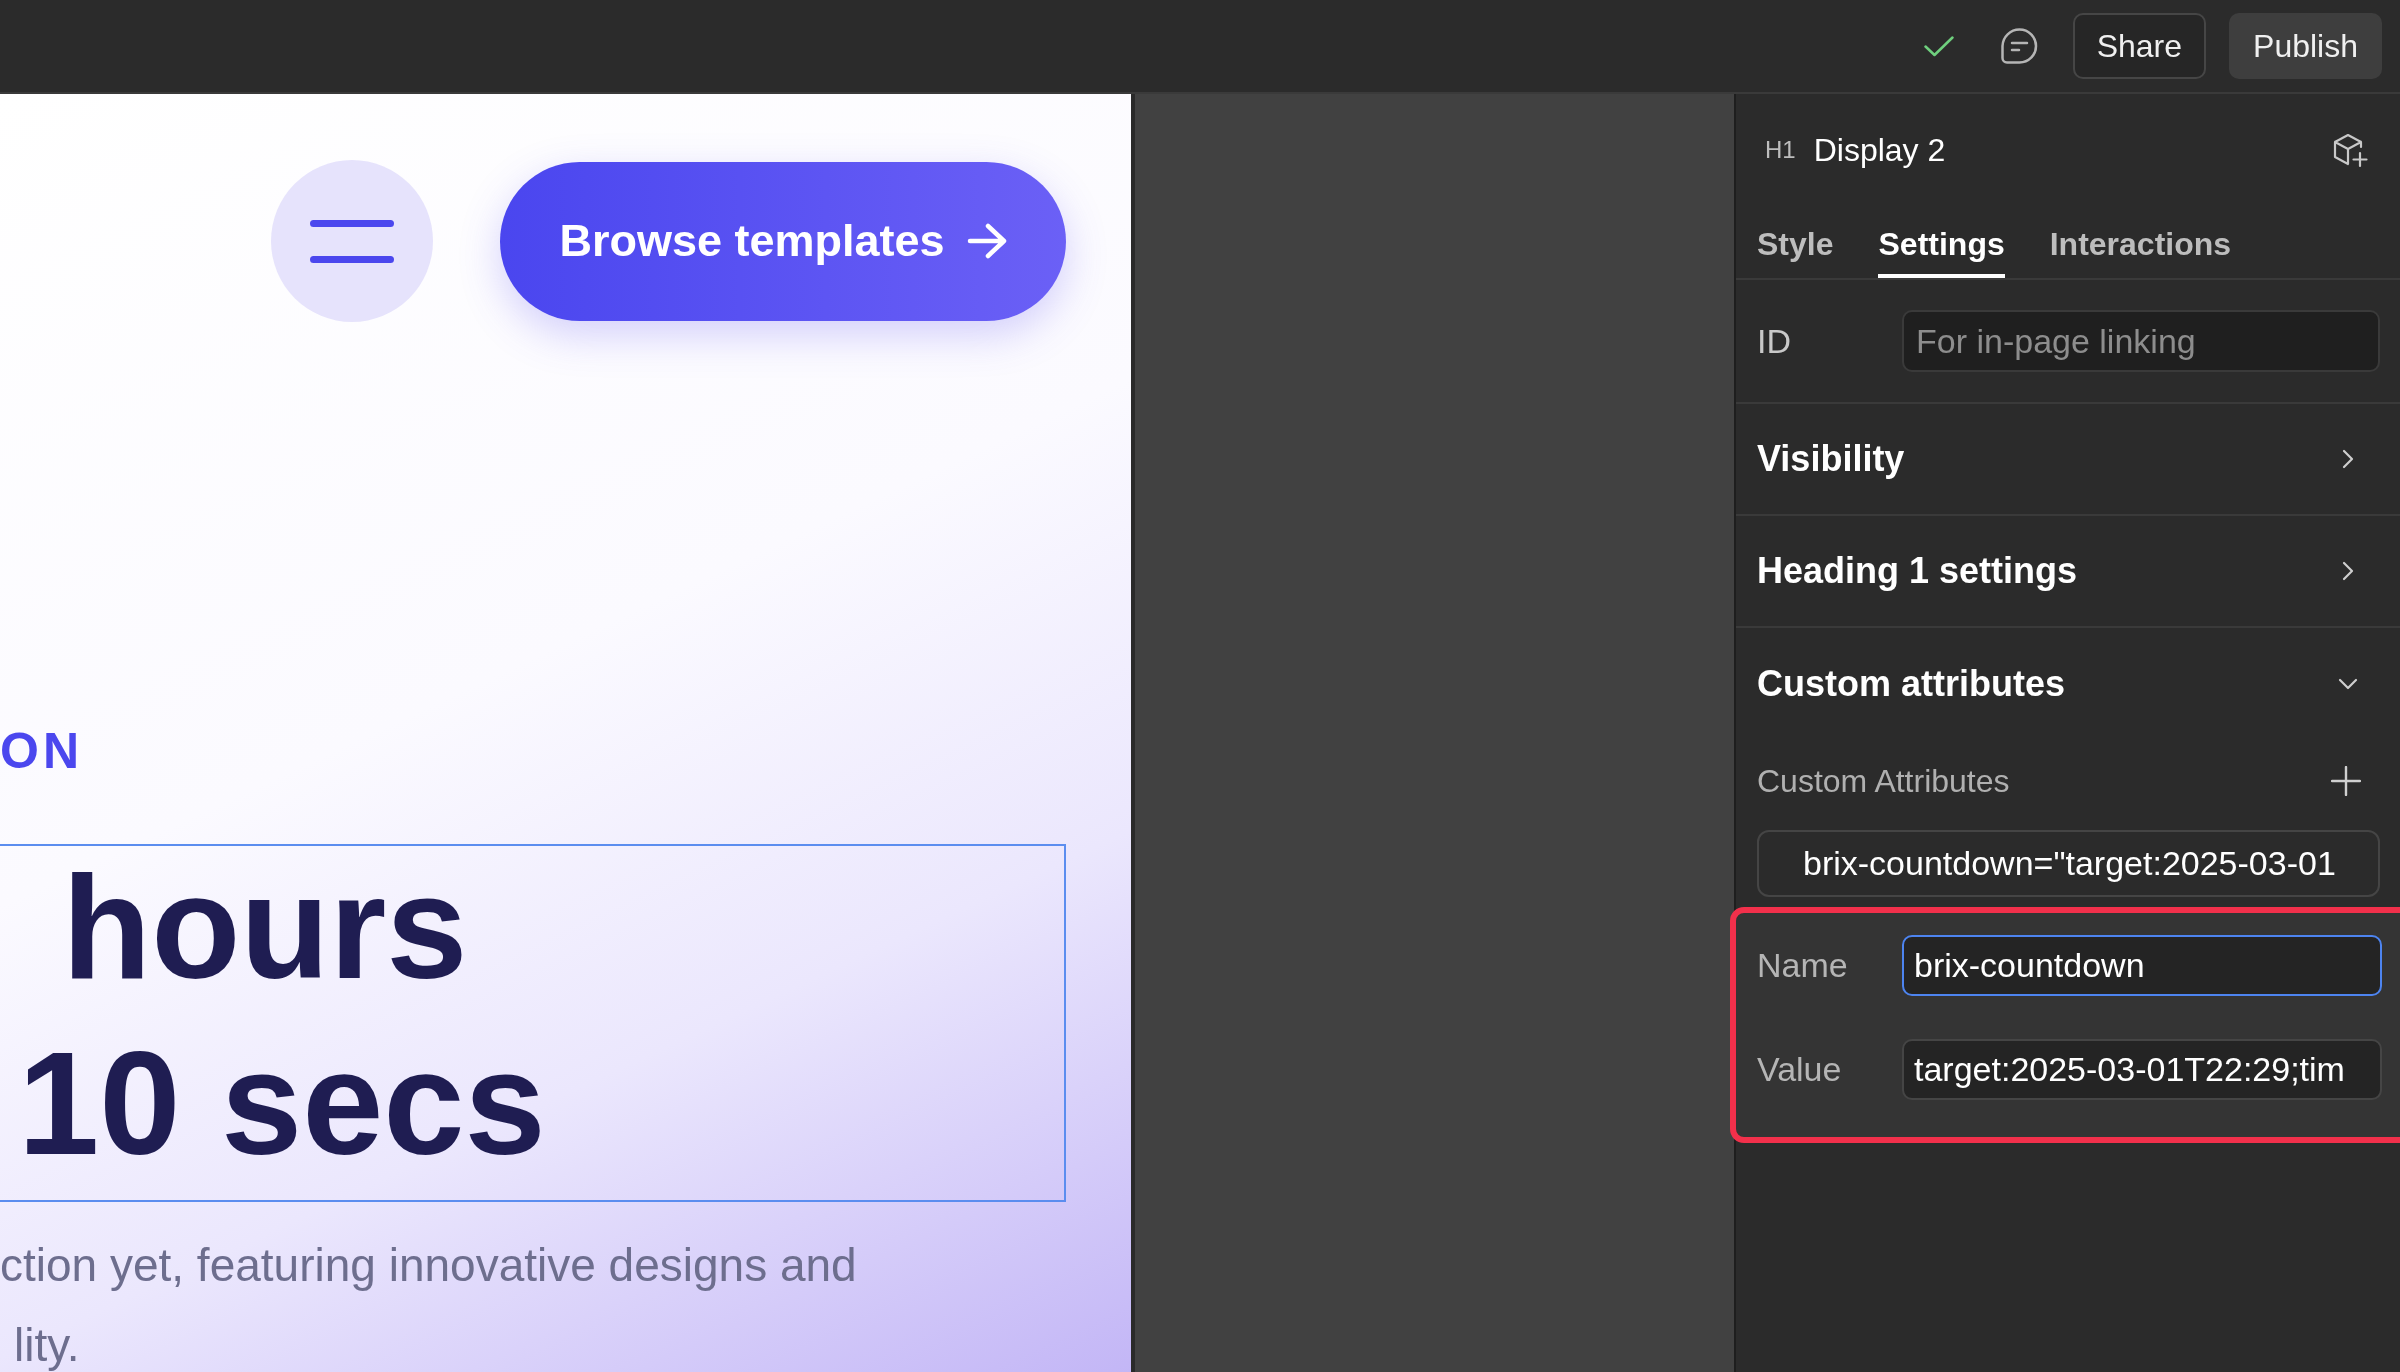 The height and width of the screenshot is (1372, 2400). Describe the element at coordinates (428, 1265) in the screenshot. I see `paragraph-line: ction yet, featuring innovative designs and` at that location.